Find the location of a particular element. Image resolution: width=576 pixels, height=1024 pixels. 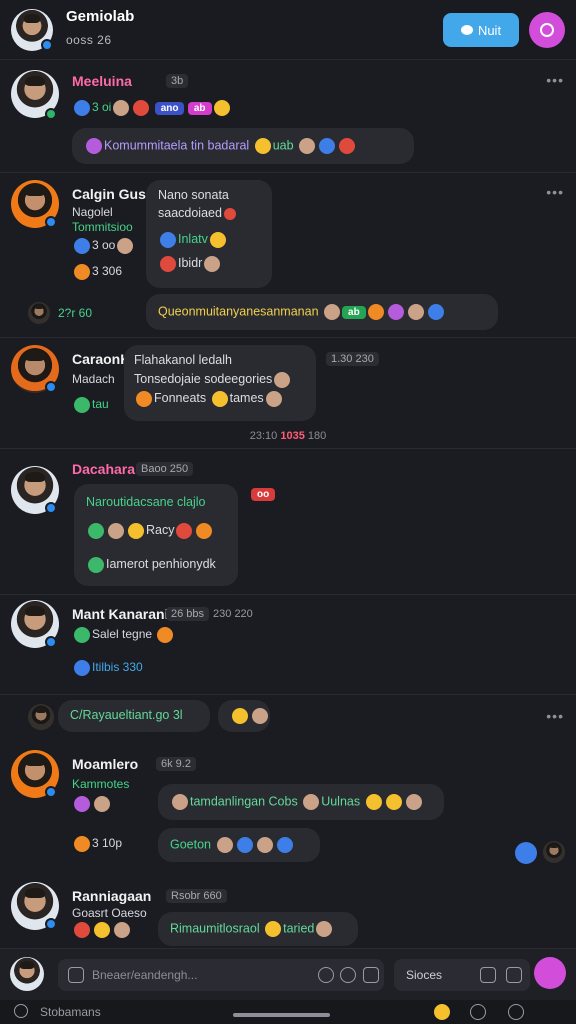

chat-title: Gemiolab is located at coordinates (100, 16).